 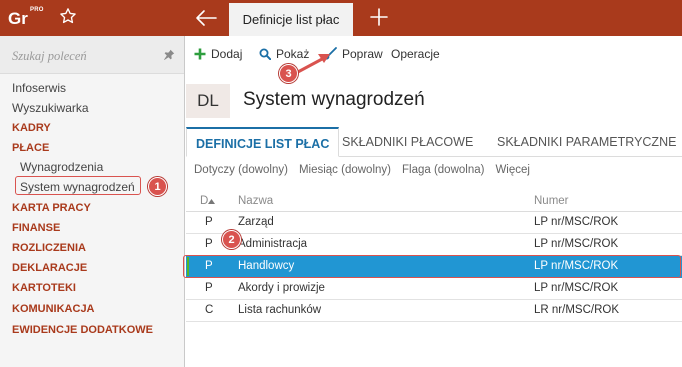 I want to click on plus-icon, so click(x=379, y=17).